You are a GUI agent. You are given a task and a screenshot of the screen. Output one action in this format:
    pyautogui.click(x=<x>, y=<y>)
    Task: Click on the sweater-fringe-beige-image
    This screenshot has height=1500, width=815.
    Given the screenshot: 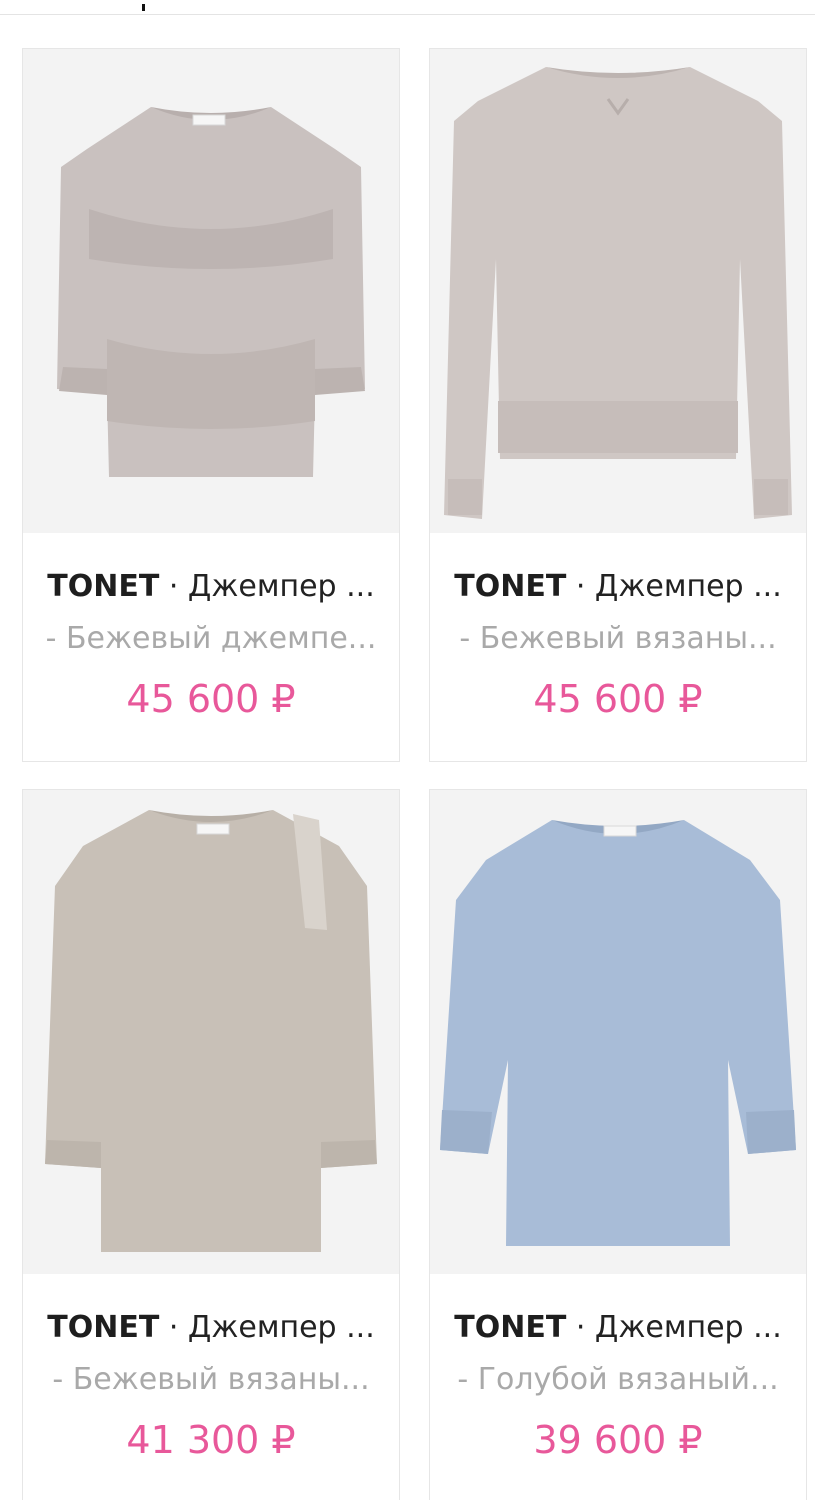 What is the action you would take?
    pyautogui.click(x=211, y=1032)
    